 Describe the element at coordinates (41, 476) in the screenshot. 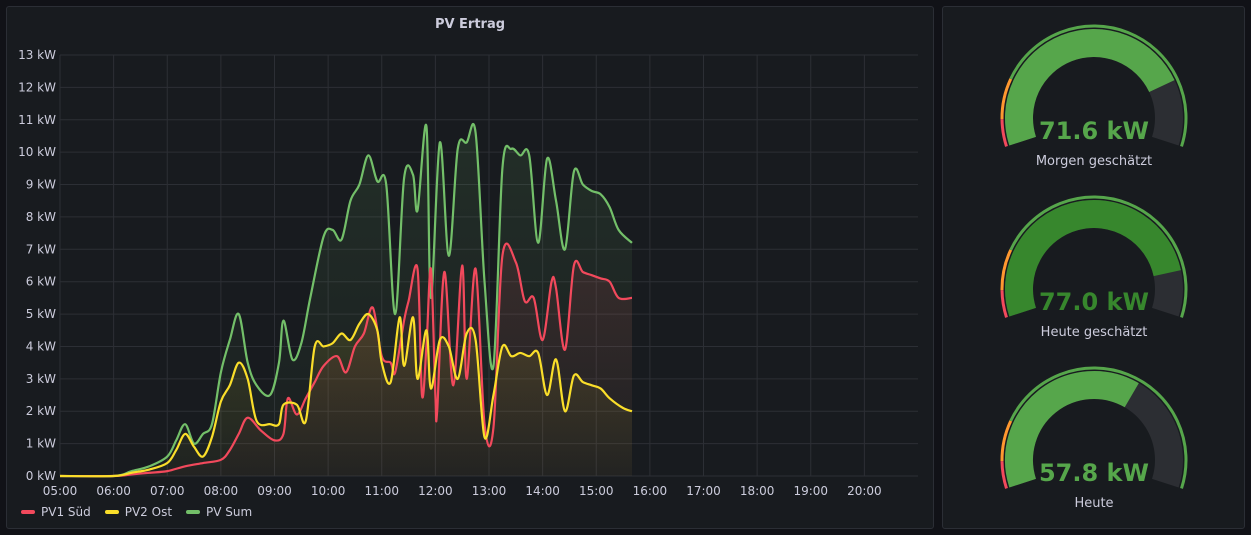

I see `y-tick-label: 0 kW` at that location.